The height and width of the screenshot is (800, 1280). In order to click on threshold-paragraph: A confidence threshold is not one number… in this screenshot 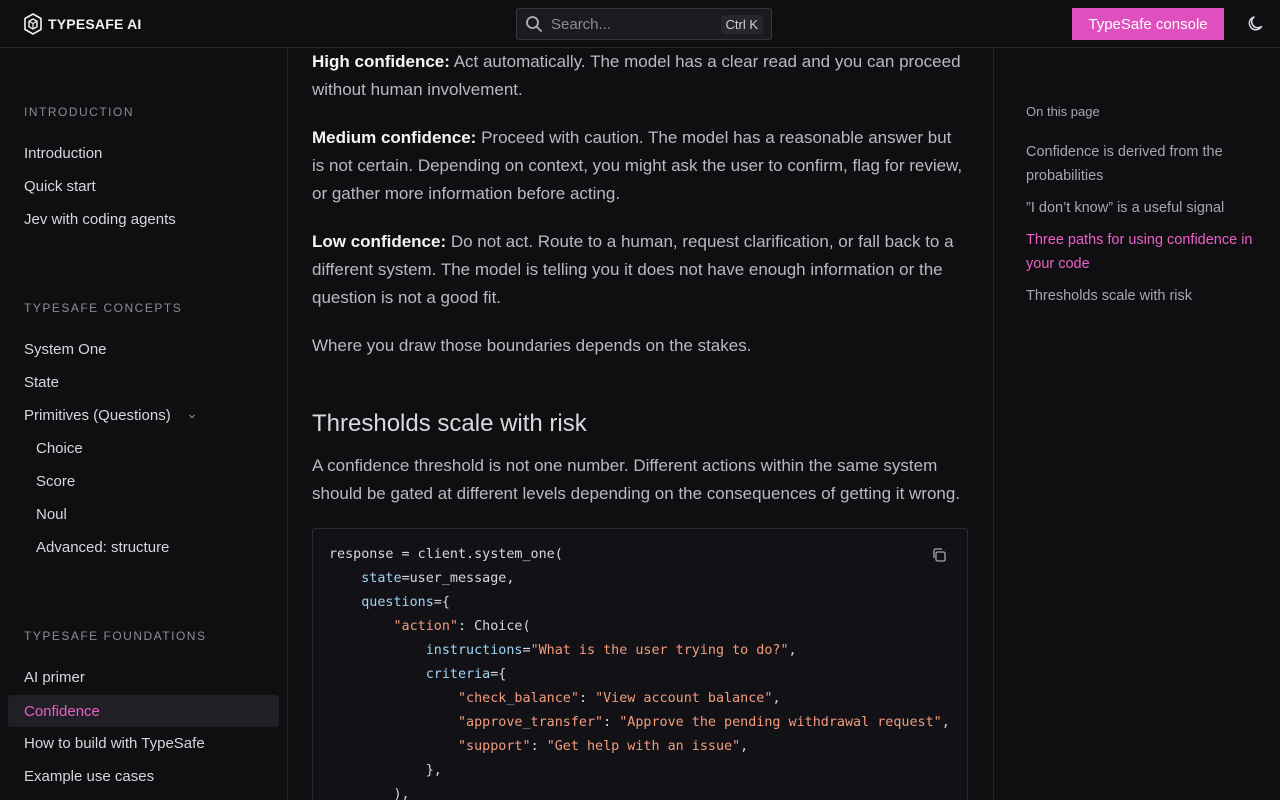, I will do `click(636, 479)`.